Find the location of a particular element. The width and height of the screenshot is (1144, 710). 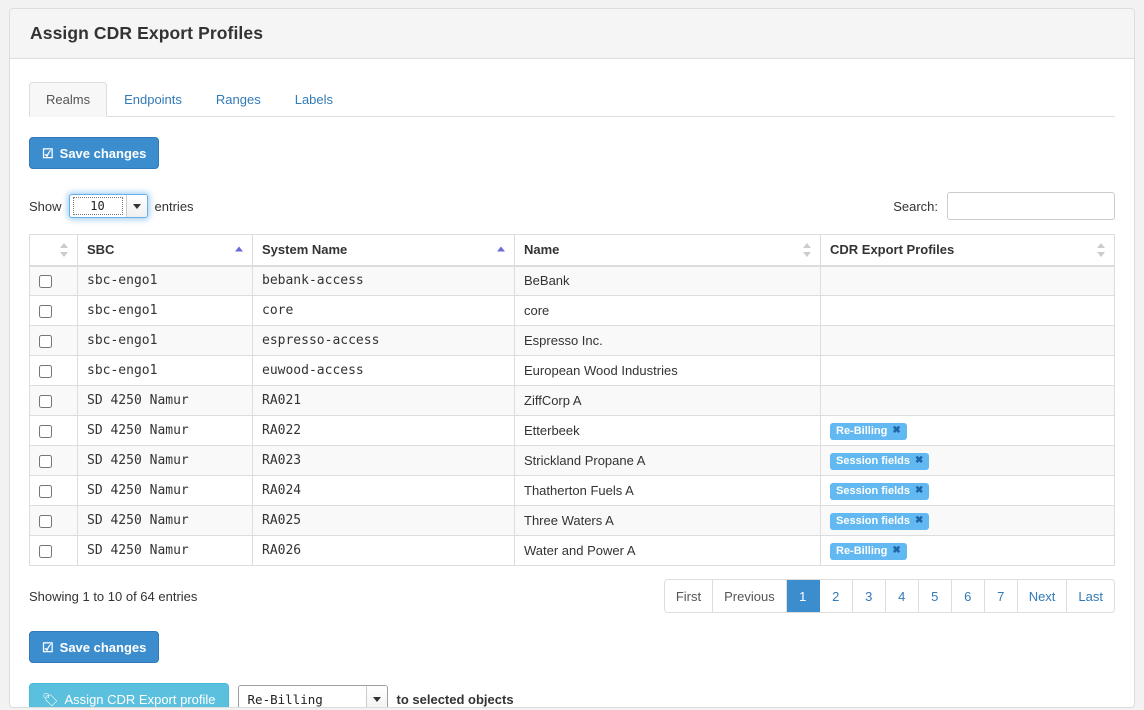

column-header-system-name: System Name is located at coordinates (383, 250).